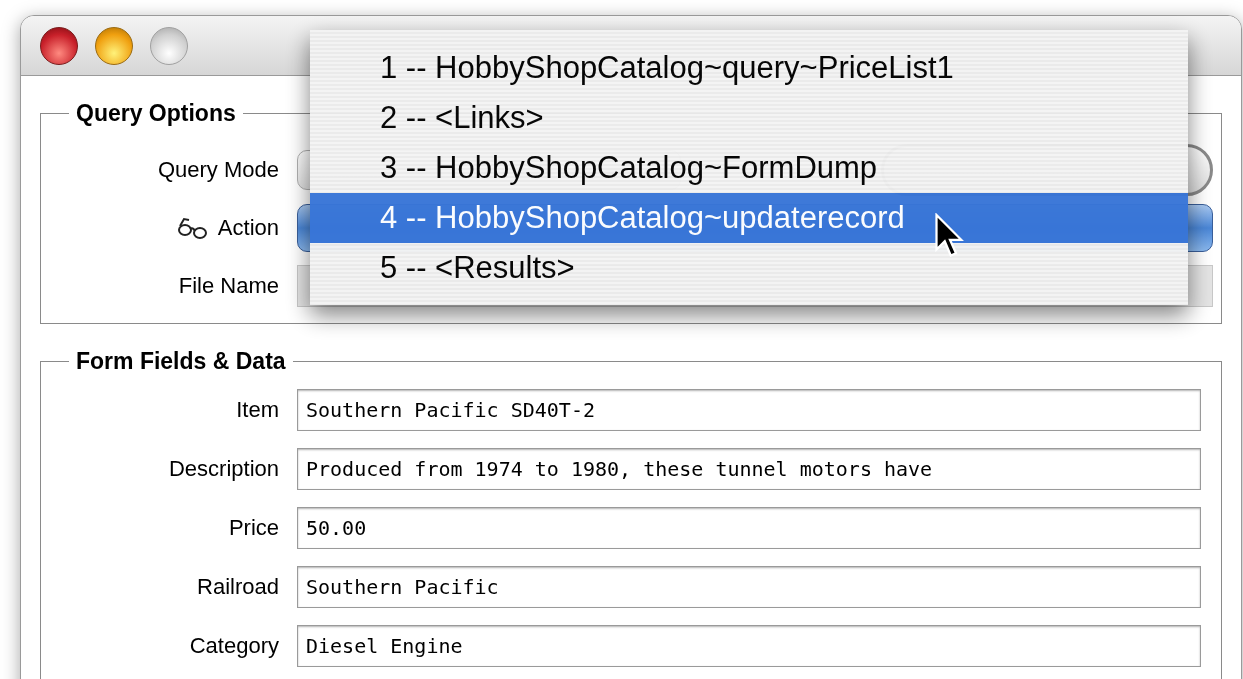  What do you see at coordinates (234, 646) in the screenshot?
I see `field-label: Category` at bounding box center [234, 646].